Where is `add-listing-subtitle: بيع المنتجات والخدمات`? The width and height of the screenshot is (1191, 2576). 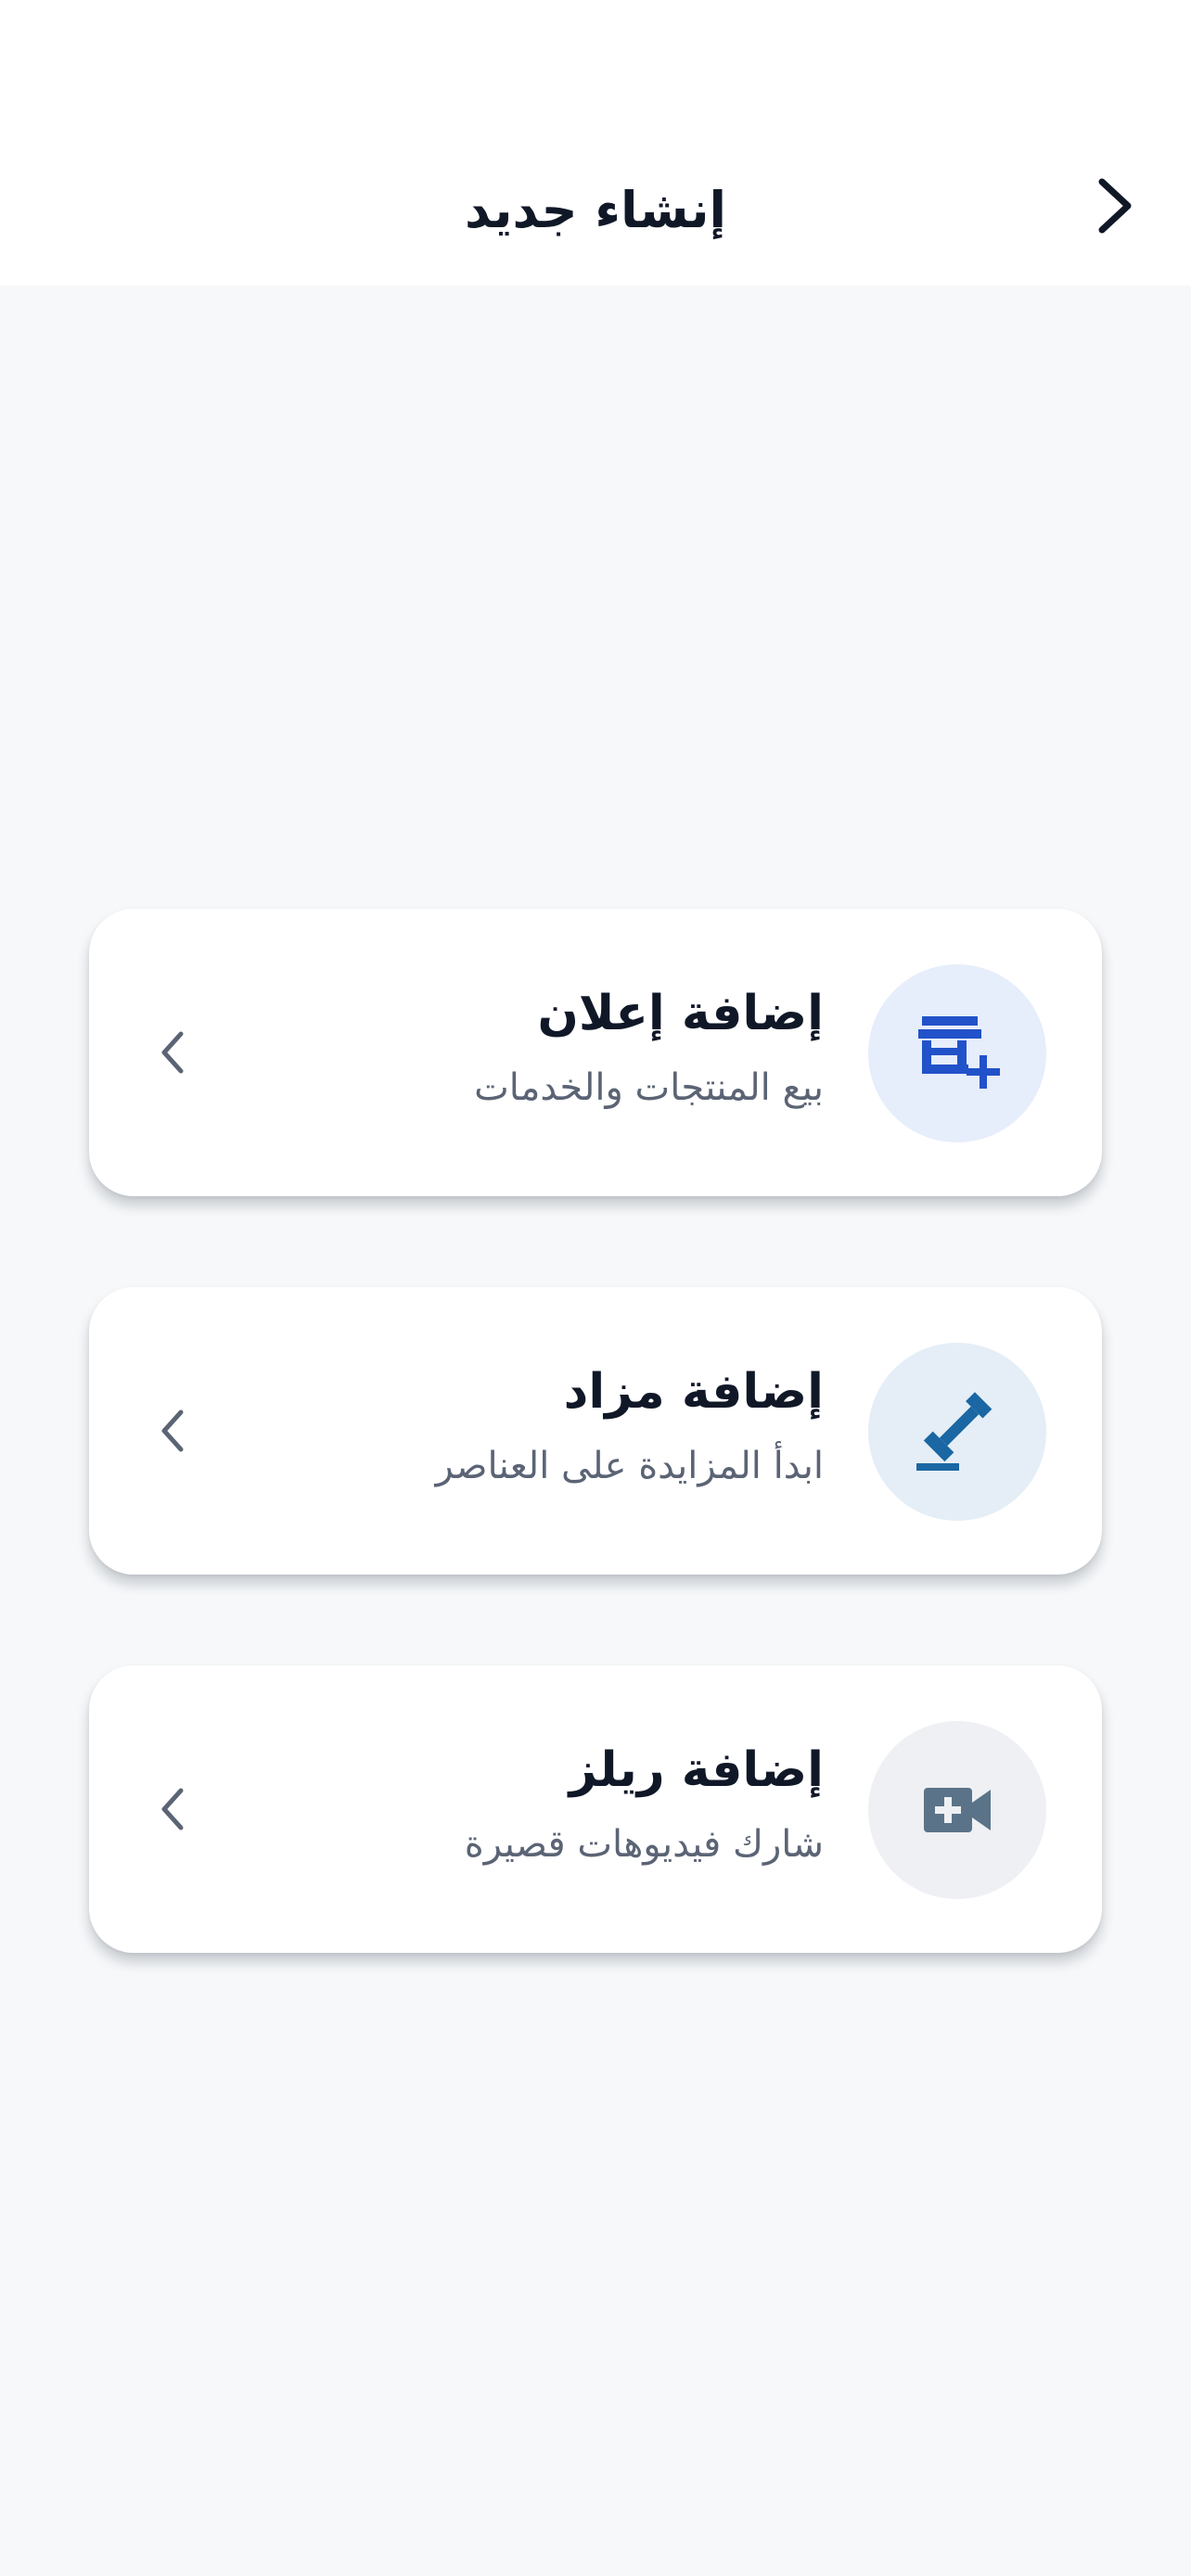 add-listing-subtitle: بيع المنتجات والخدمات is located at coordinates (649, 1087).